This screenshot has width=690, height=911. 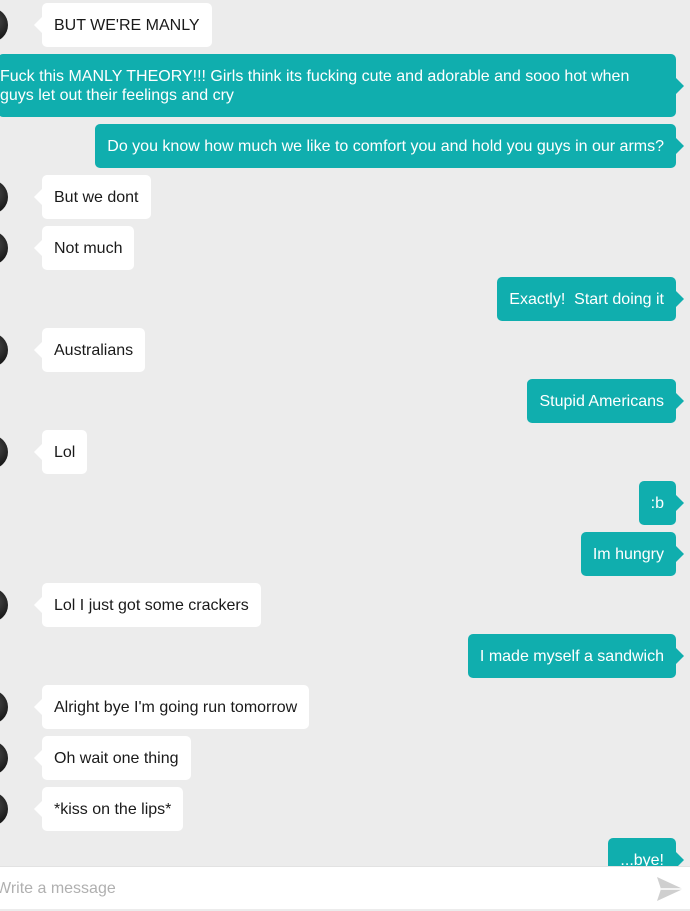 I want to click on message-bubble-incoming: *kiss on the lips*, so click(x=108, y=809).